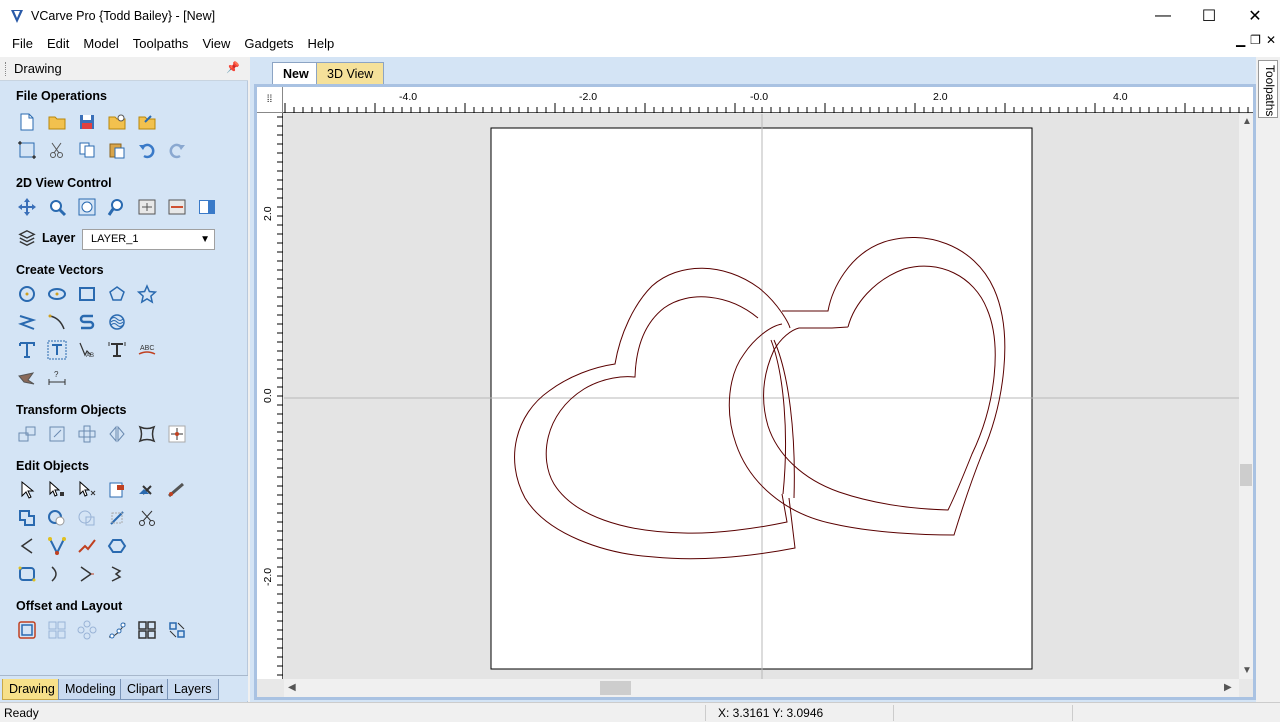 The width and height of the screenshot is (1280, 722). I want to click on distort-icon, so click(147, 434).